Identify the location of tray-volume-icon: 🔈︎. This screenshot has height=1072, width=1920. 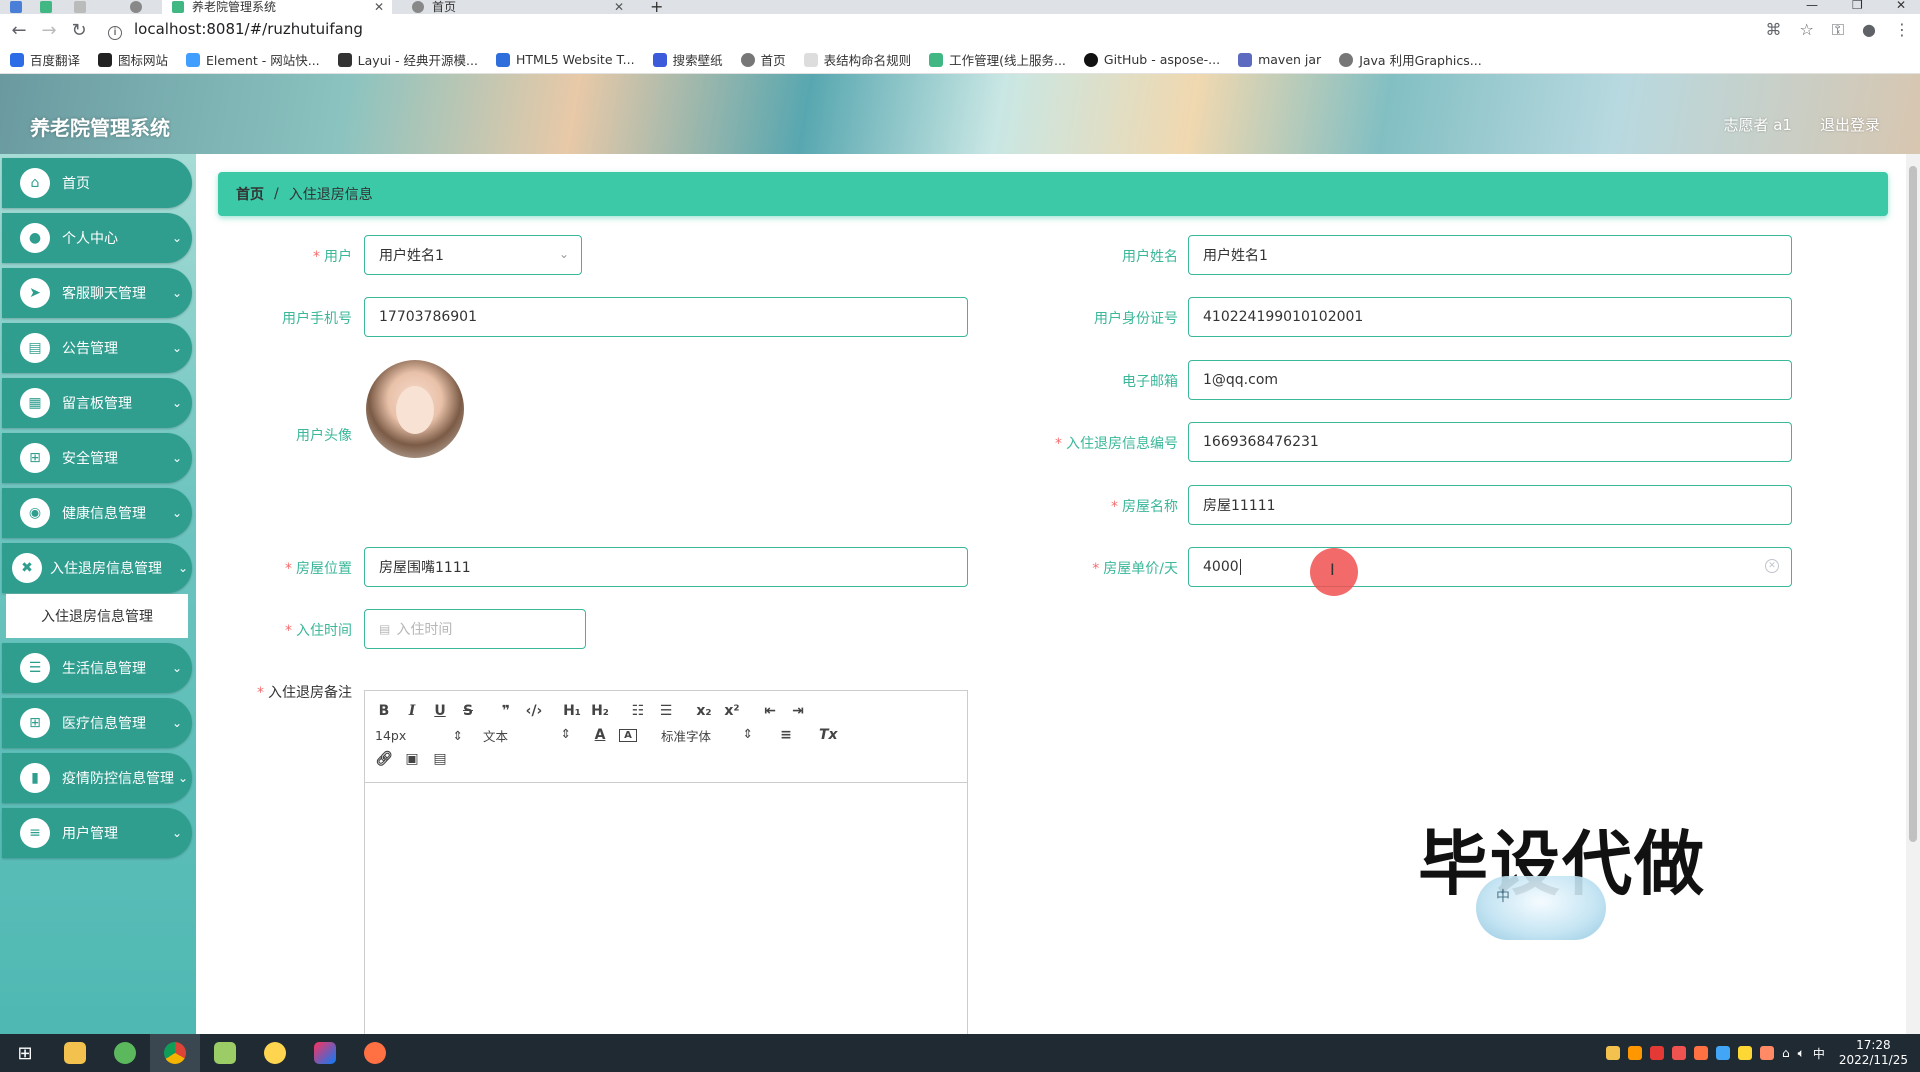
(1801, 1053).